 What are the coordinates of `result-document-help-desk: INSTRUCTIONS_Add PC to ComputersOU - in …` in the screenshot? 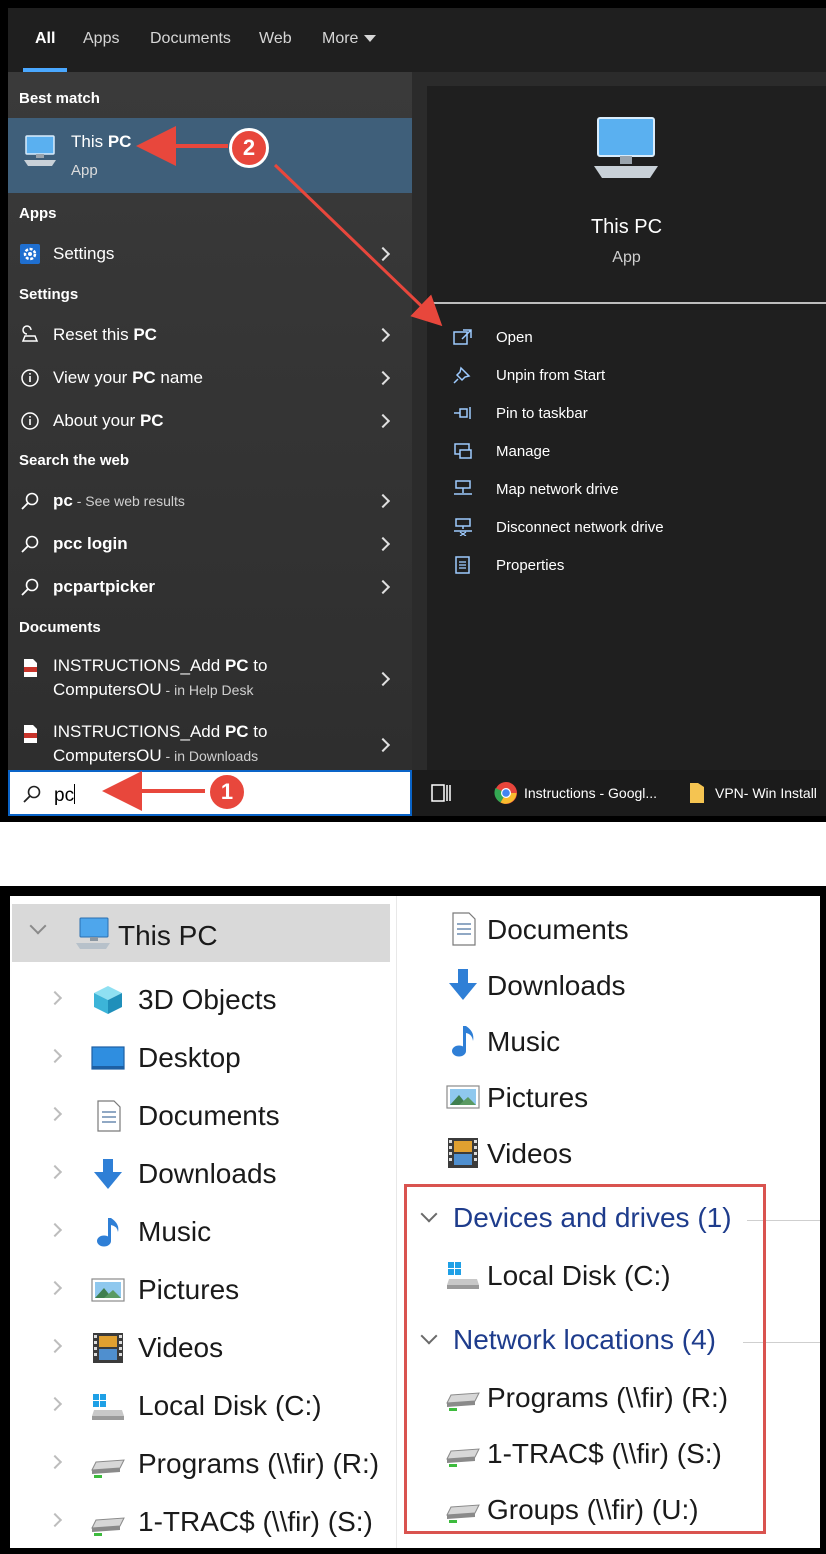 It's located at (210, 679).